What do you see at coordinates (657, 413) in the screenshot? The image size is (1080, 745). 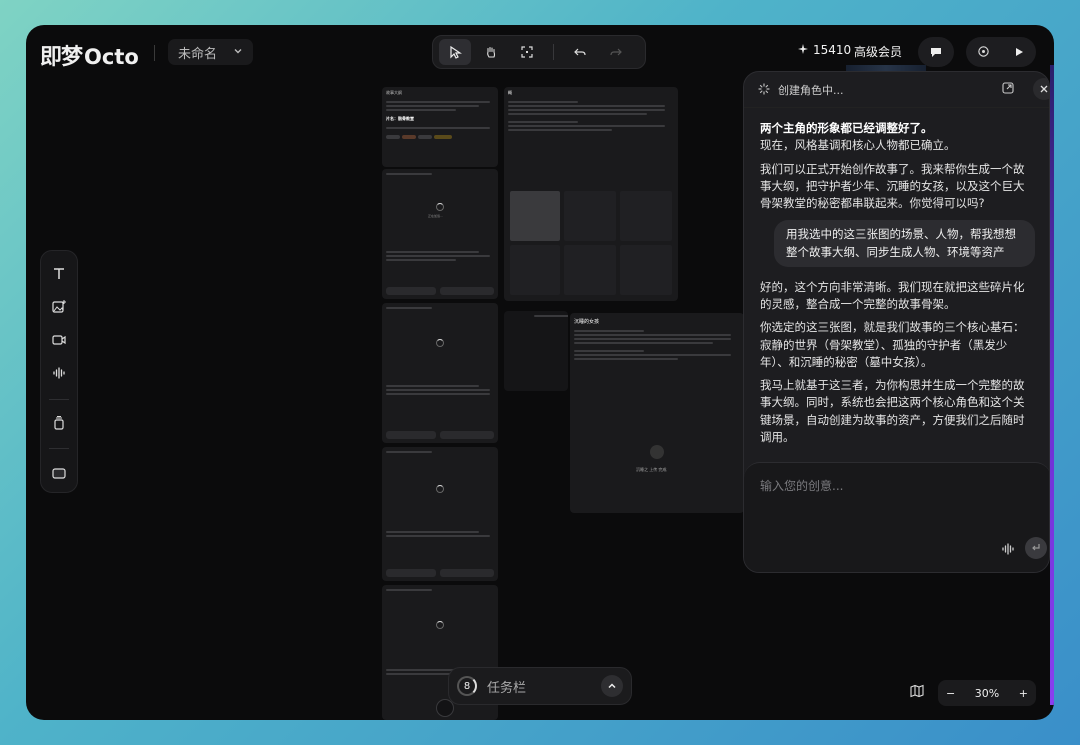 I see `sleeping-girl-card: 沉睡的女孩 沉睡之 上传 完成` at bounding box center [657, 413].